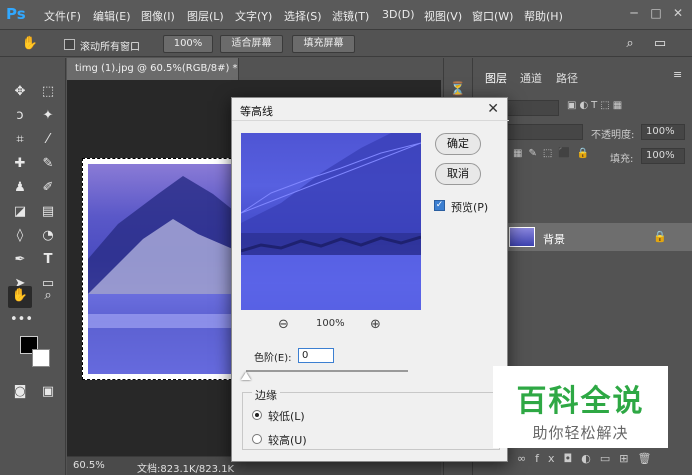  Describe the element at coordinates (443, 16) in the screenshot. I see `menu-view: 视图(V)` at that location.